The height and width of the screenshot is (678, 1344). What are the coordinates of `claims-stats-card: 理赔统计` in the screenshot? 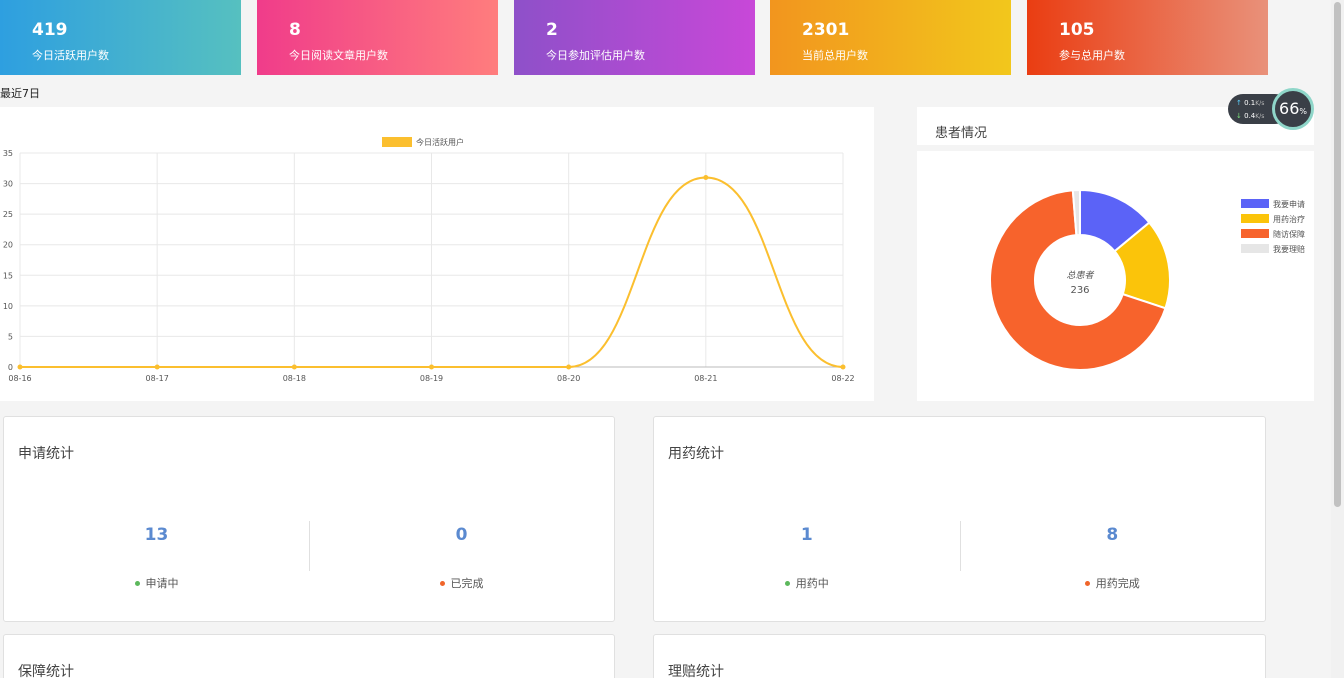 It's located at (959, 656).